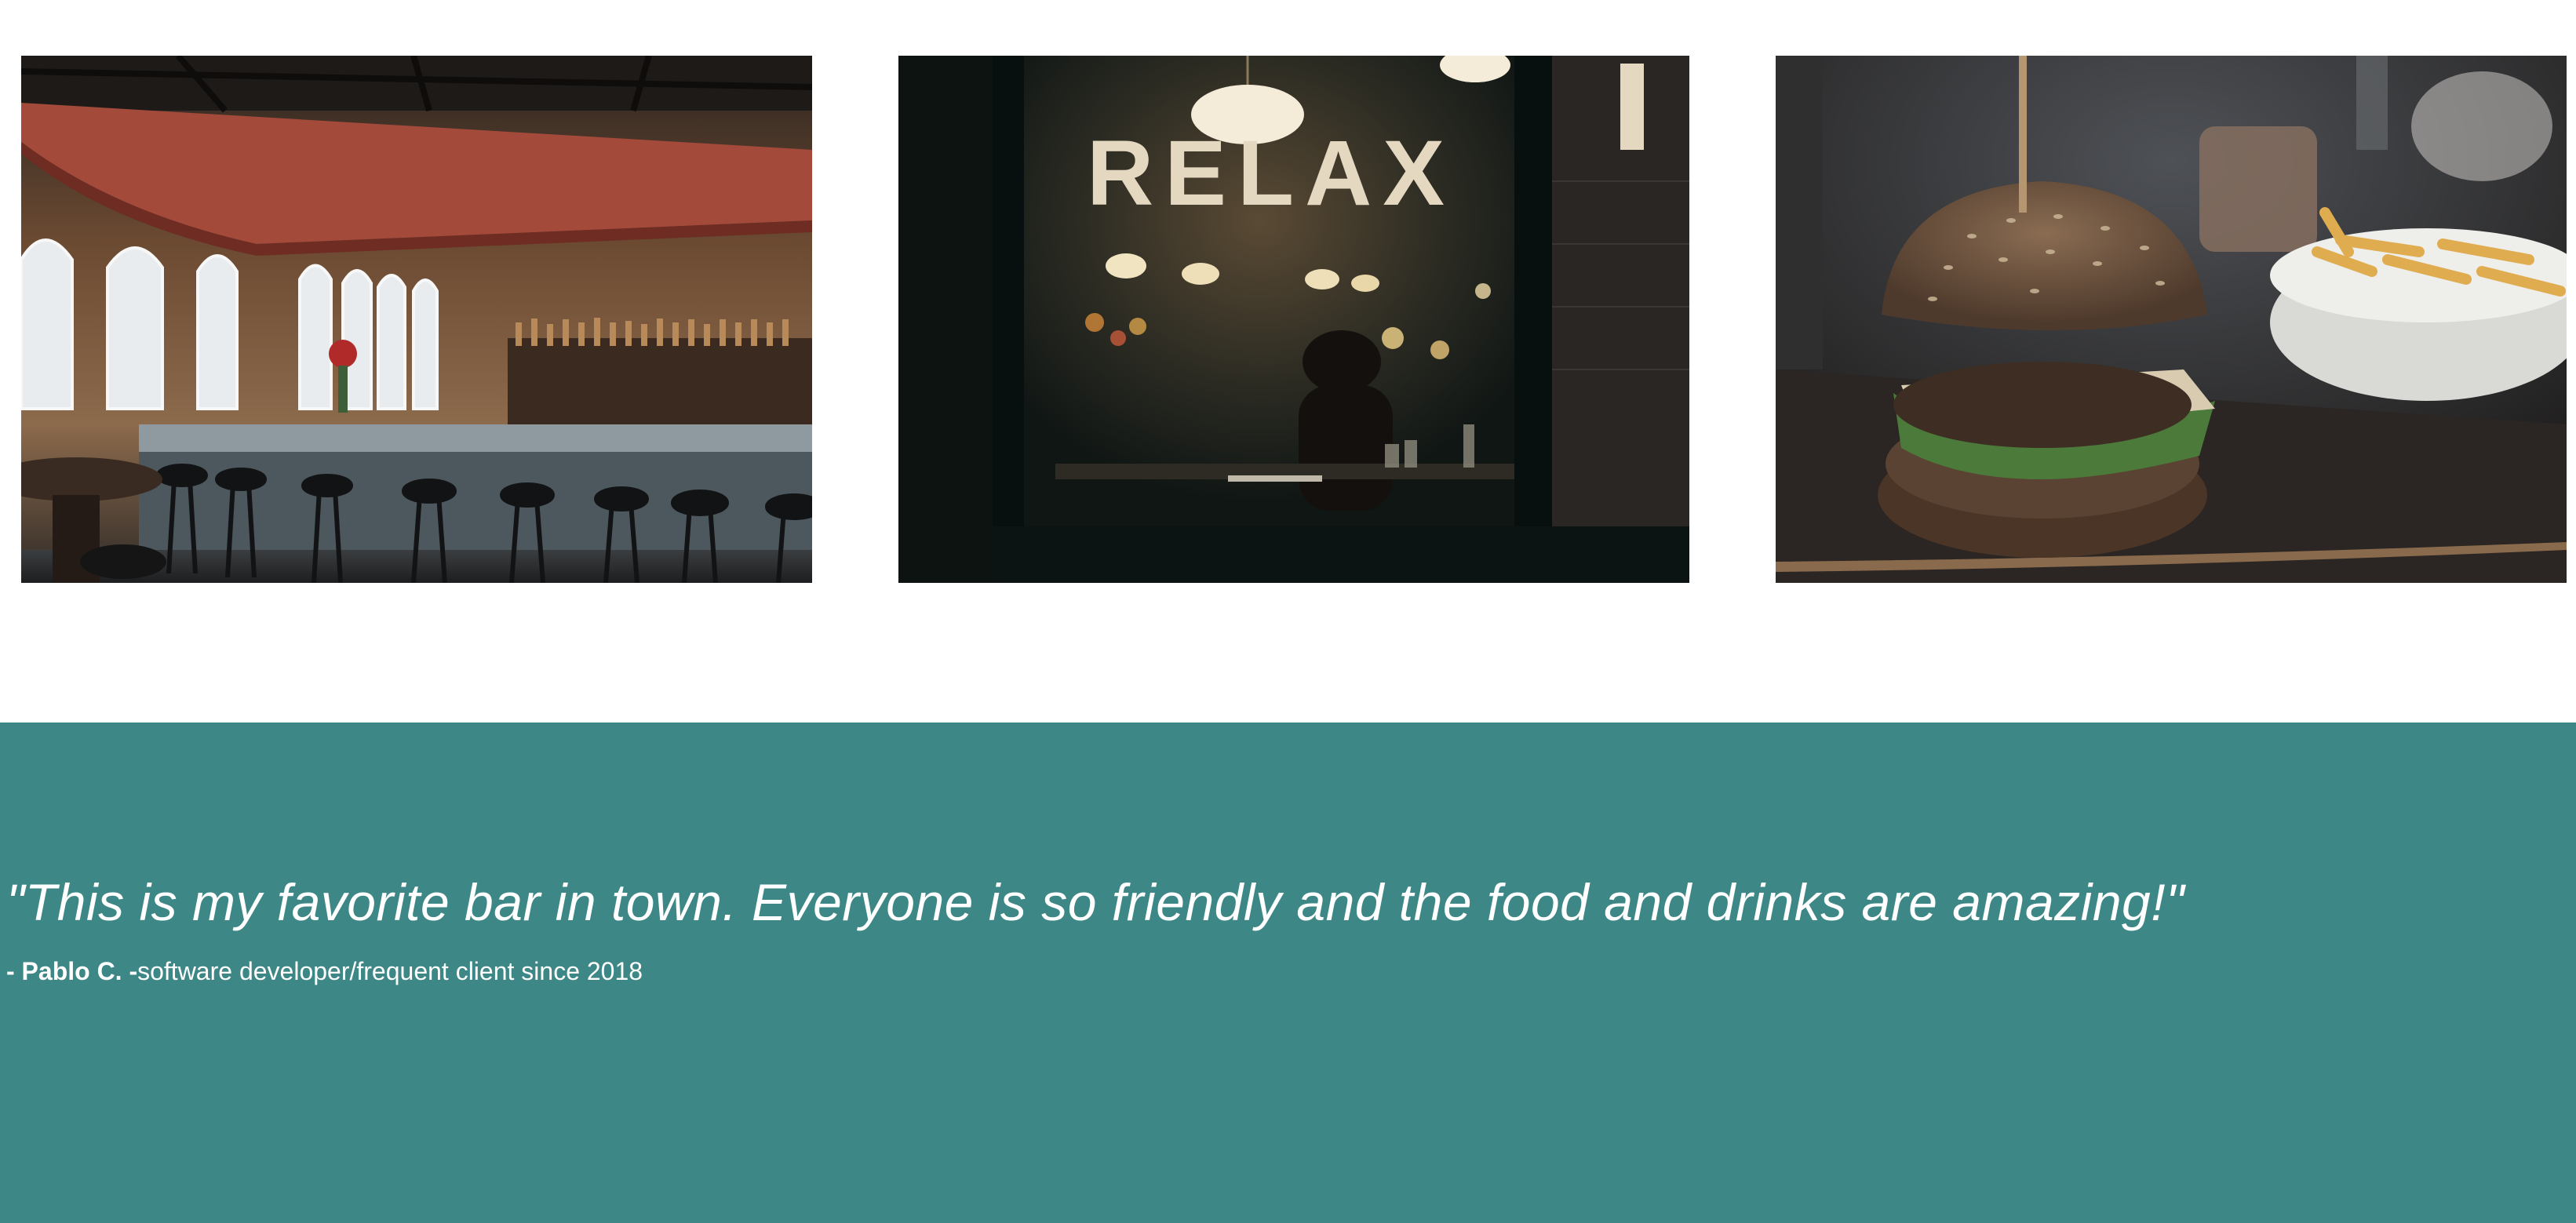 Image resolution: width=2576 pixels, height=1223 pixels. I want to click on bar-window-image: RELAX, so click(1293, 319).